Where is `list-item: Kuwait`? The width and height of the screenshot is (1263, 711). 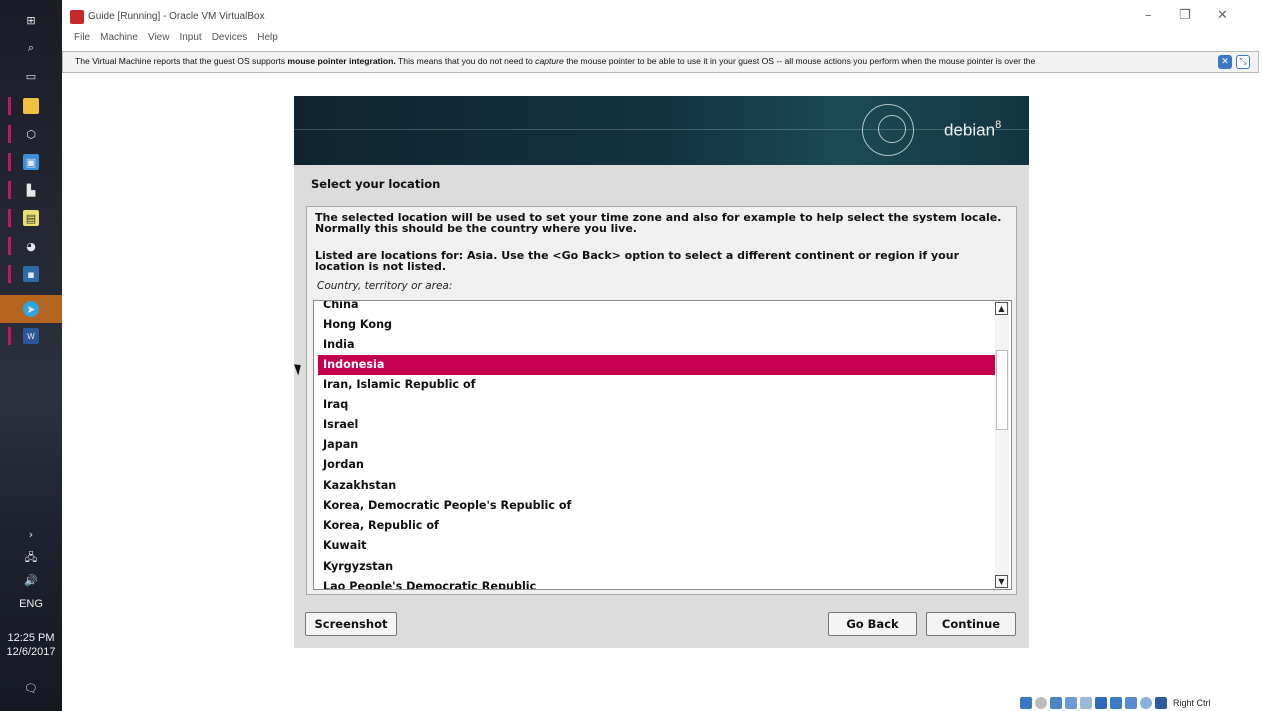 list-item: Kuwait is located at coordinates (658, 546).